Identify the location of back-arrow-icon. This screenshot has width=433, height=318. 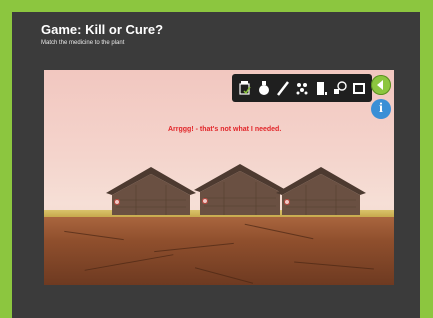
(380, 85).